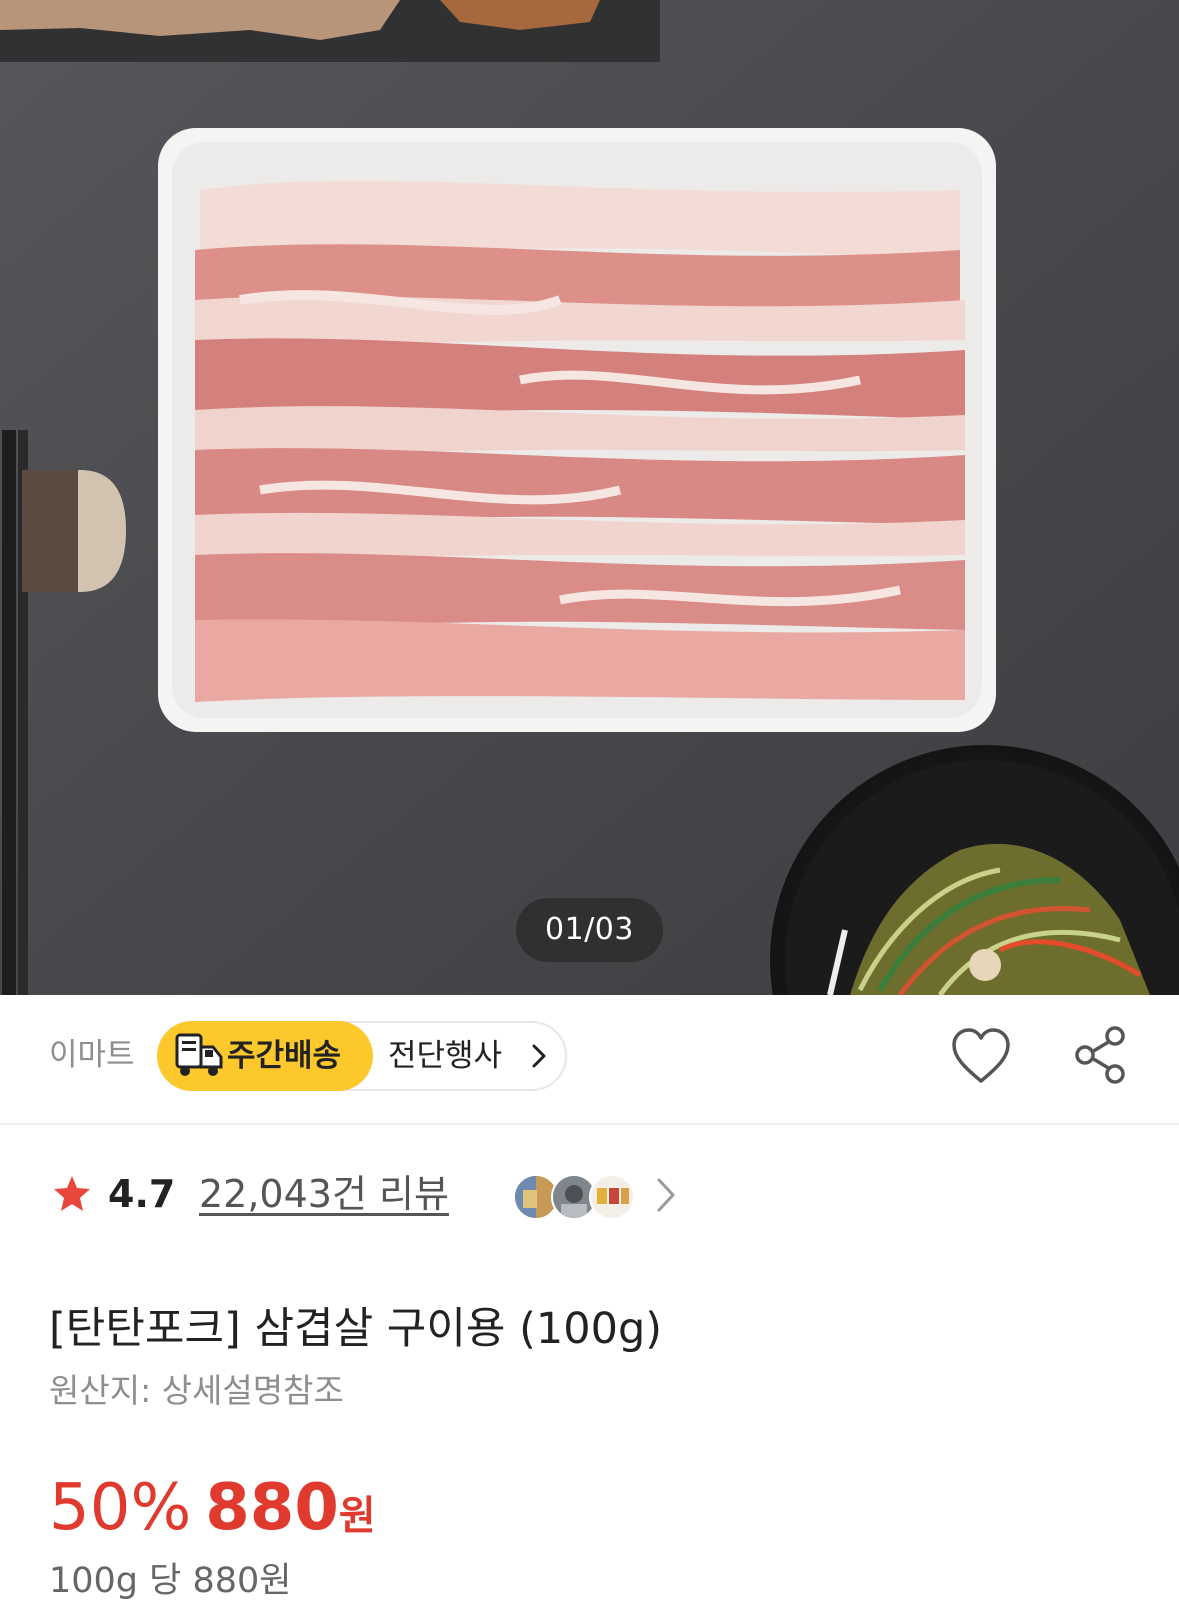 This screenshot has height=1611, width=1179. I want to click on star-icon, so click(72, 1193).